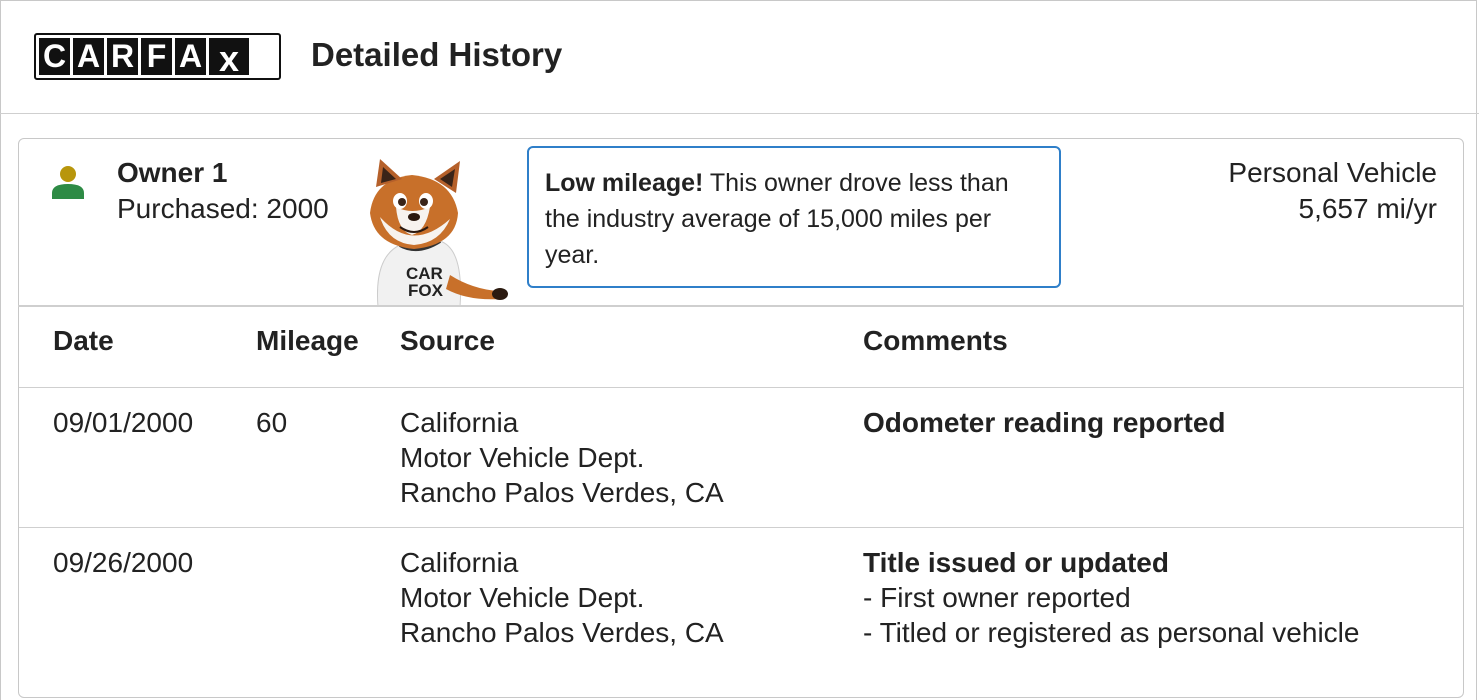  Describe the element at coordinates (439, 233) in the screenshot. I see `carfox-mascot-image: CAR FOX` at that location.